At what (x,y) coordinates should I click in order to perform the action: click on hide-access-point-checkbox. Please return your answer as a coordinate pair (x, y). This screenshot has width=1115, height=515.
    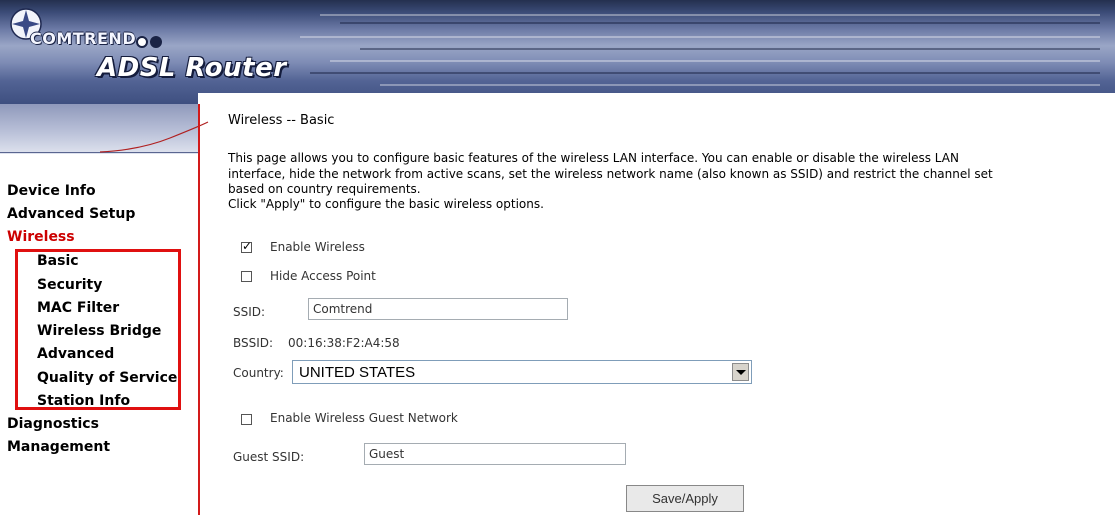
    Looking at the image, I should click on (246, 276).